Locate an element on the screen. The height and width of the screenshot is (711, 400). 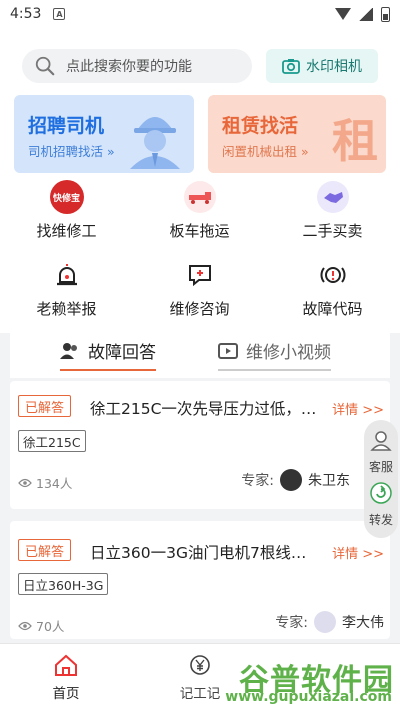
nav-home: 首页 is located at coordinates (66, 677).